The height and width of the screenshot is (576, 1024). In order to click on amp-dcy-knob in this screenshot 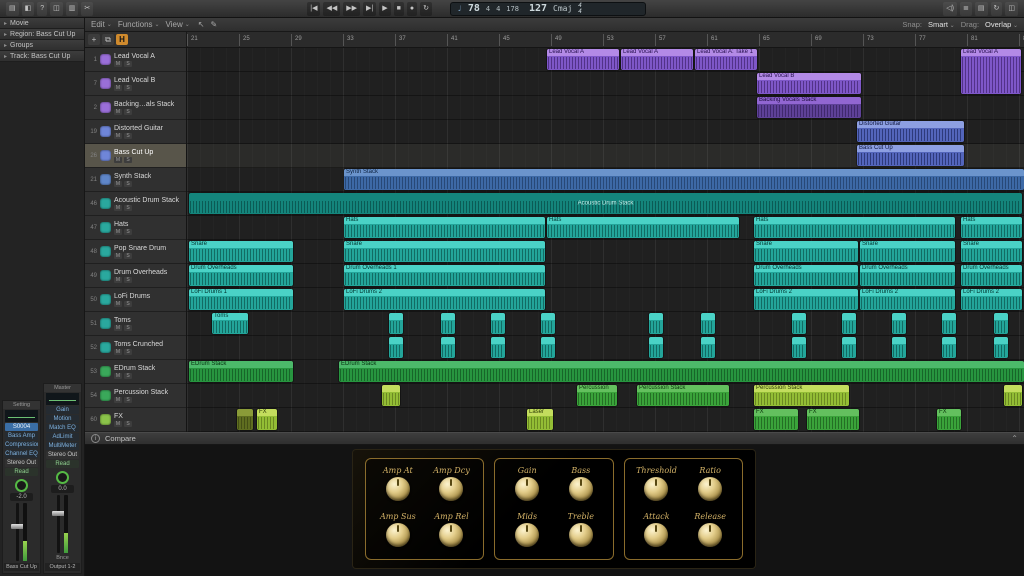, I will do `click(451, 489)`.